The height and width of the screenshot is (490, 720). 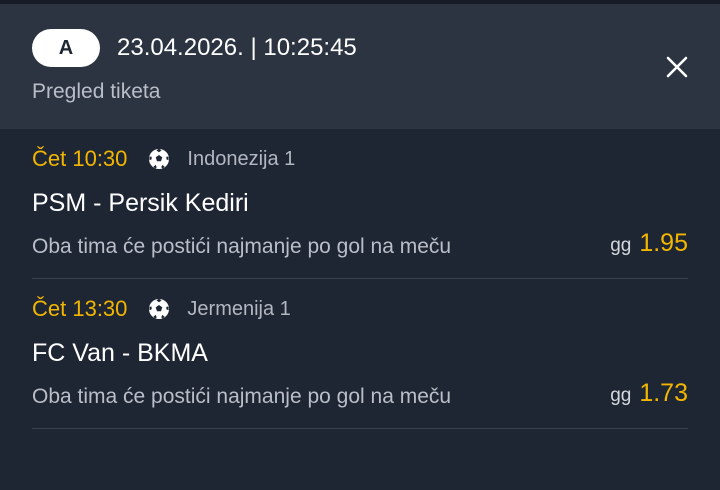 I want to click on ticket-badge: A, so click(x=66, y=48).